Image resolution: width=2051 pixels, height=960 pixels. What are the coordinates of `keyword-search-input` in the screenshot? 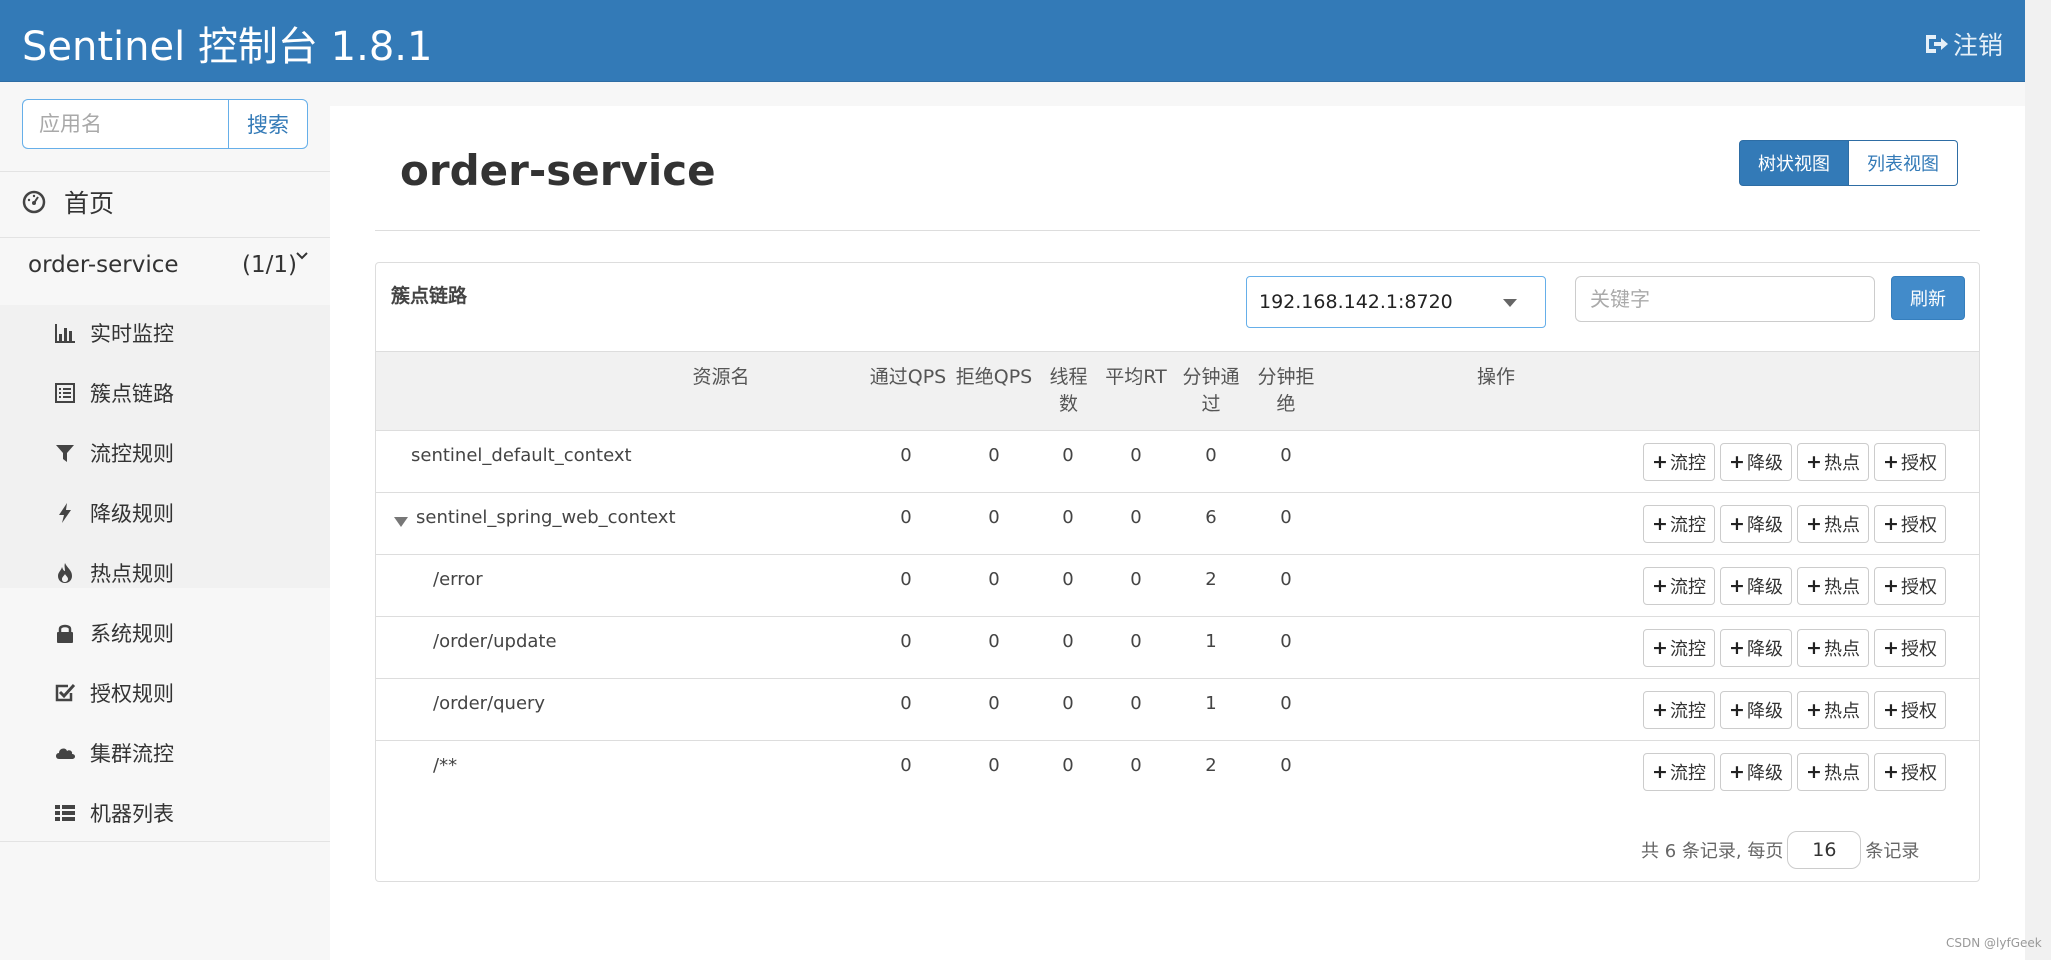 It's located at (1725, 299).